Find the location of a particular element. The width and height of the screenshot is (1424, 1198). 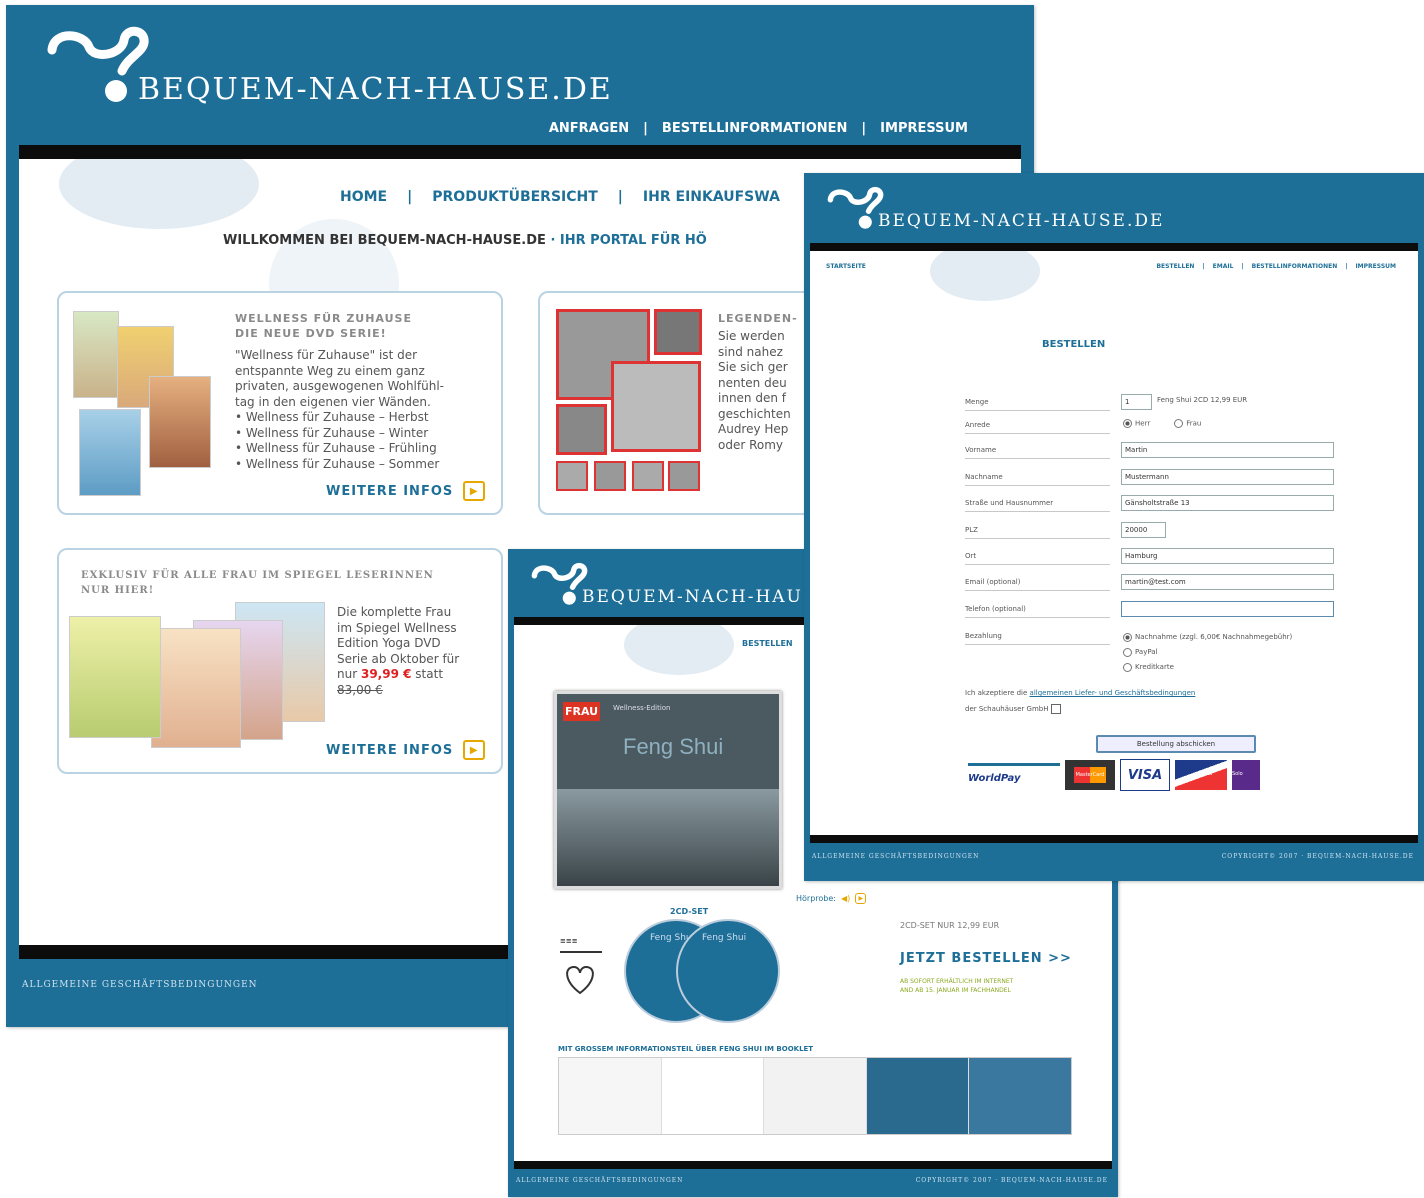

yoga-dvd-covers-image is located at coordinates (200, 681).